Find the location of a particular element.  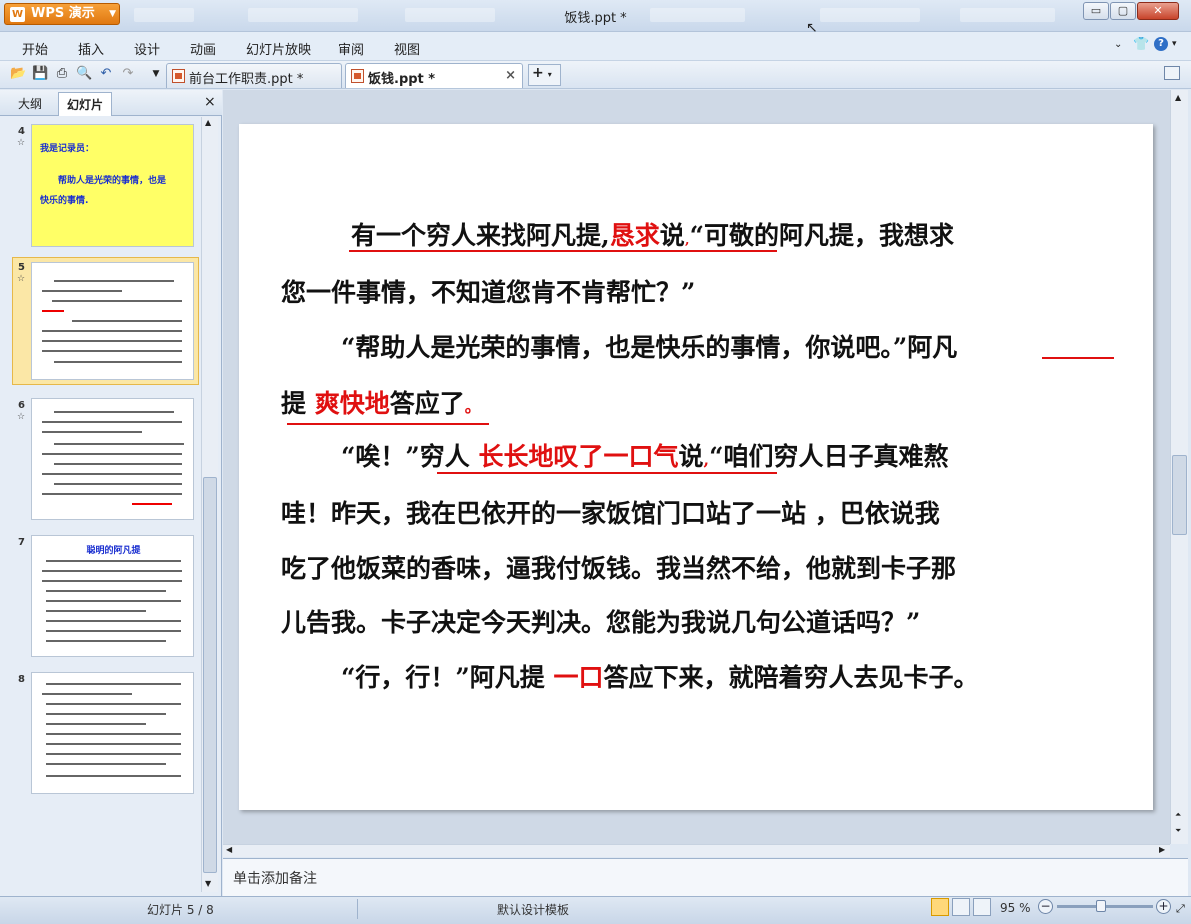

zoom-slider-handle is located at coordinates (1101, 906).